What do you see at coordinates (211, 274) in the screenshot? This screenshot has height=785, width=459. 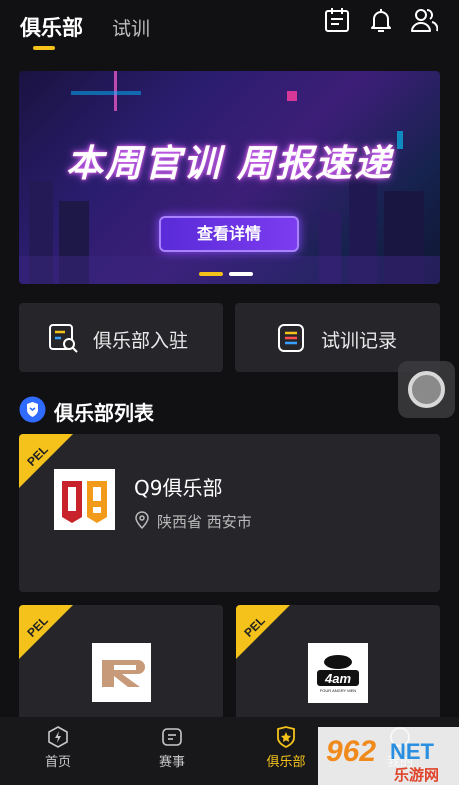 I see `carousel-dot-active` at bounding box center [211, 274].